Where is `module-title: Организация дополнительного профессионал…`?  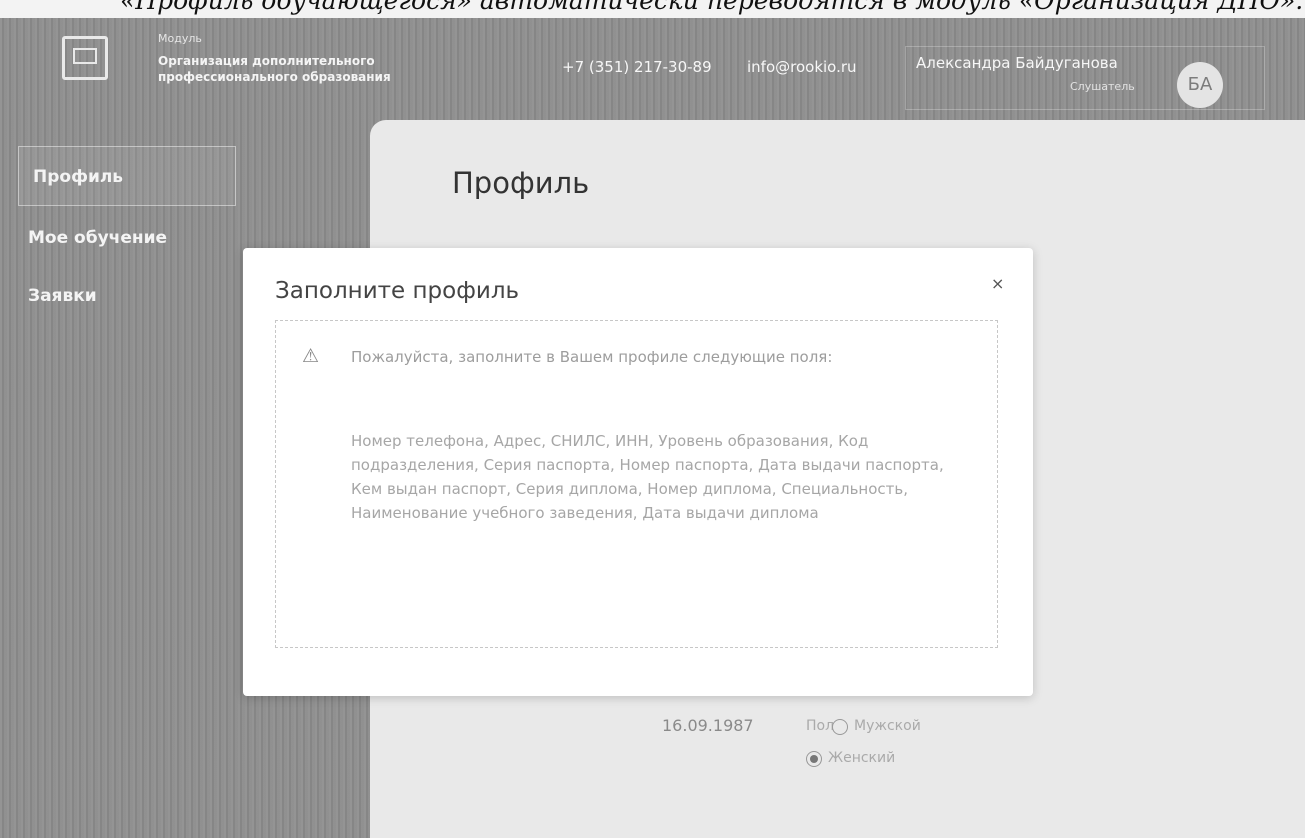
module-title: Организация дополнительного профессионал… is located at coordinates (274, 69).